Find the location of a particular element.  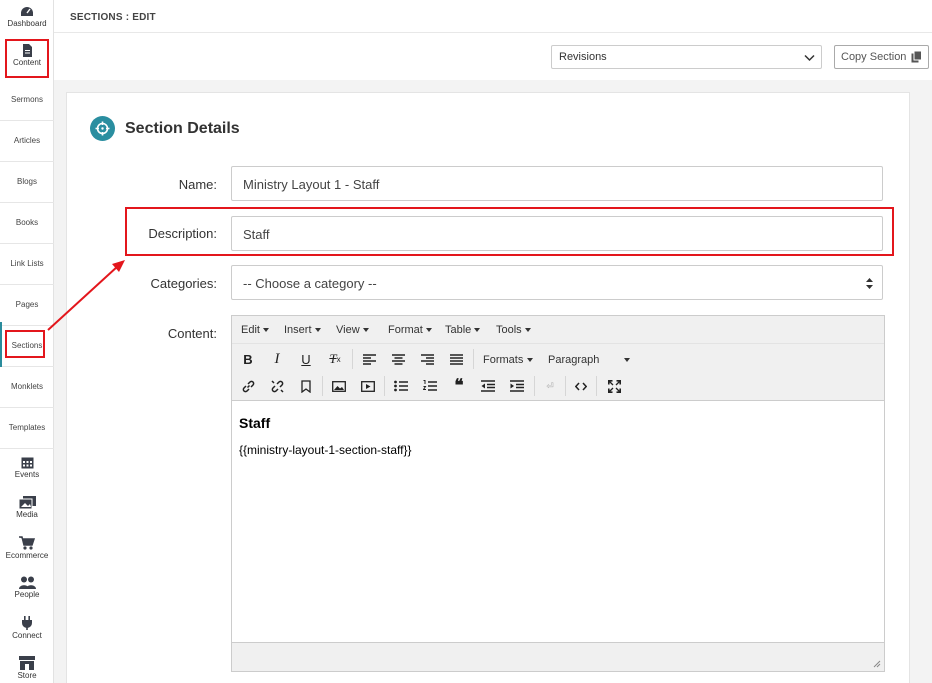

menu-table: Table is located at coordinates (463, 330).